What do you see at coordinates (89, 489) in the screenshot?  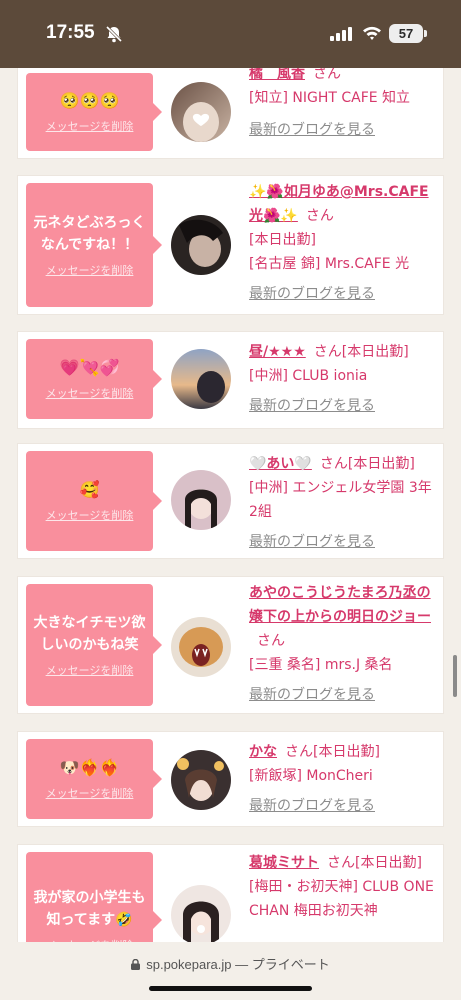 I see `message-text: 🥰` at bounding box center [89, 489].